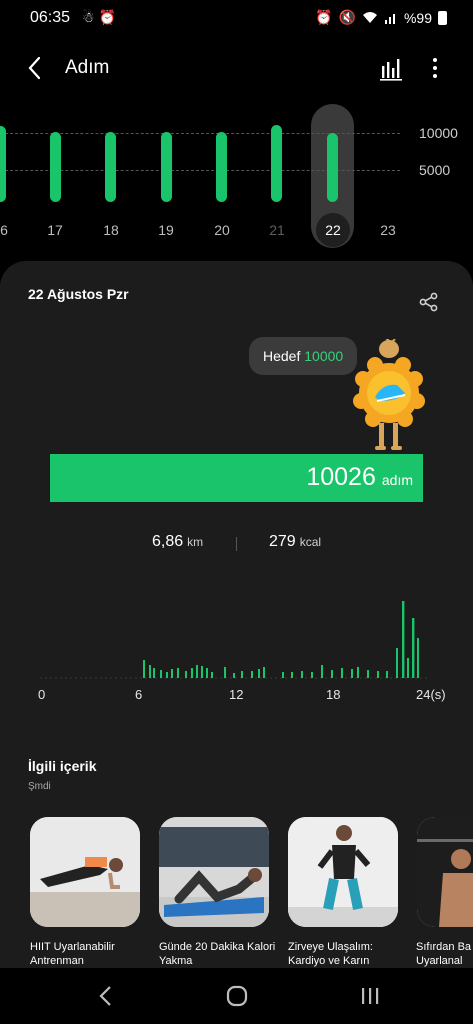  I want to click on hourly-tick: 24(s), so click(431, 694).